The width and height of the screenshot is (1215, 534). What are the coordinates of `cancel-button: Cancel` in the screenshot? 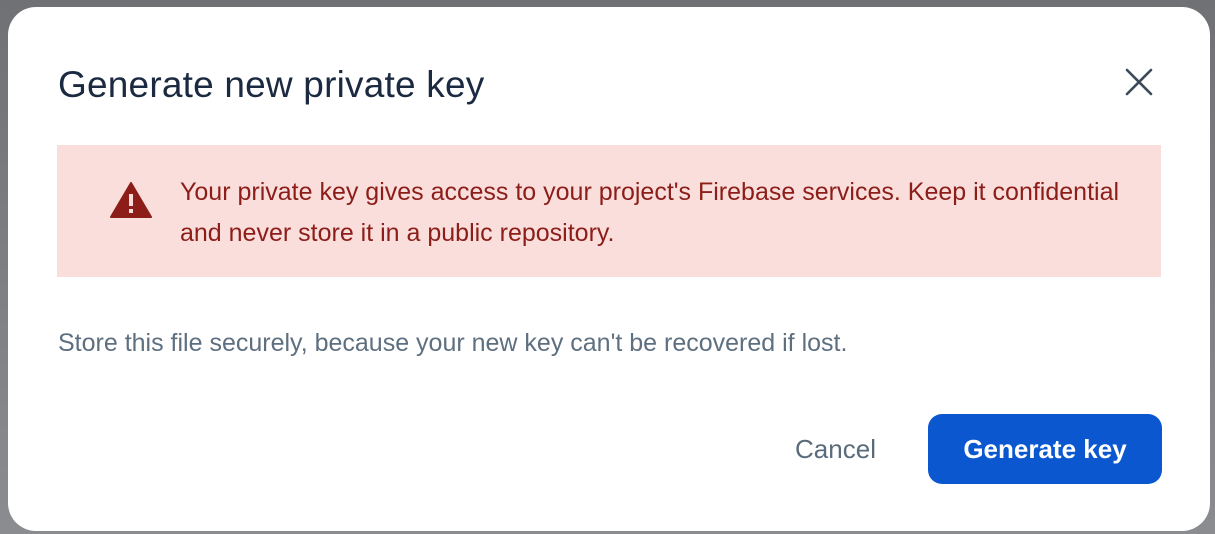 It's located at (835, 449).